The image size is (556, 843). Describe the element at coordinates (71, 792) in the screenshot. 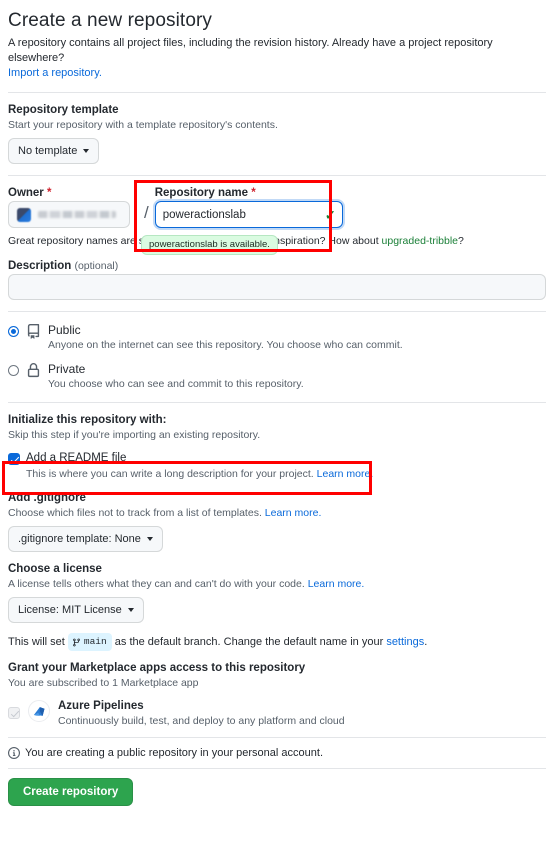

I see `create-repository-button: Create repository` at that location.